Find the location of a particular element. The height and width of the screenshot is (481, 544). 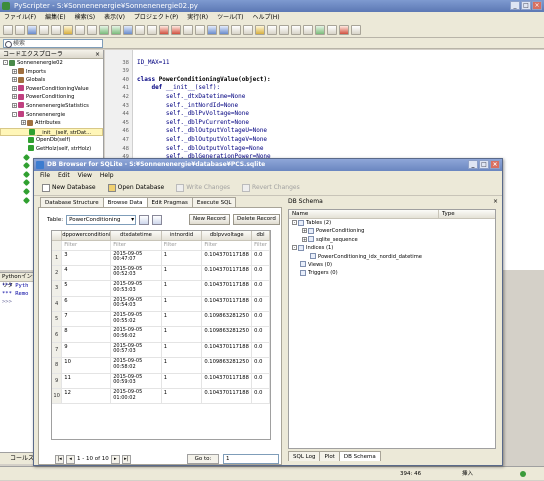

minimize-button: _ is located at coordinates (515, 5).